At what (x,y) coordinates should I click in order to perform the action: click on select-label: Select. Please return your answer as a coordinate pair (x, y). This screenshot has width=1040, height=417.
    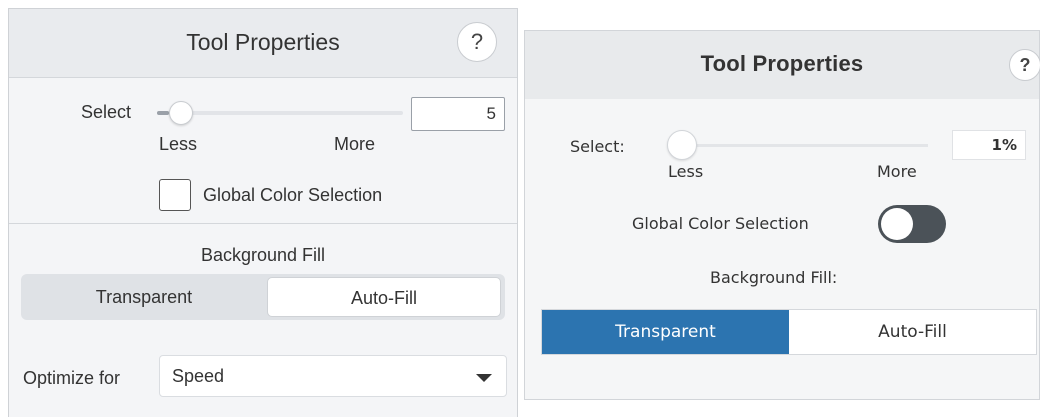
    Looking at the image, I should click on (106, 112).